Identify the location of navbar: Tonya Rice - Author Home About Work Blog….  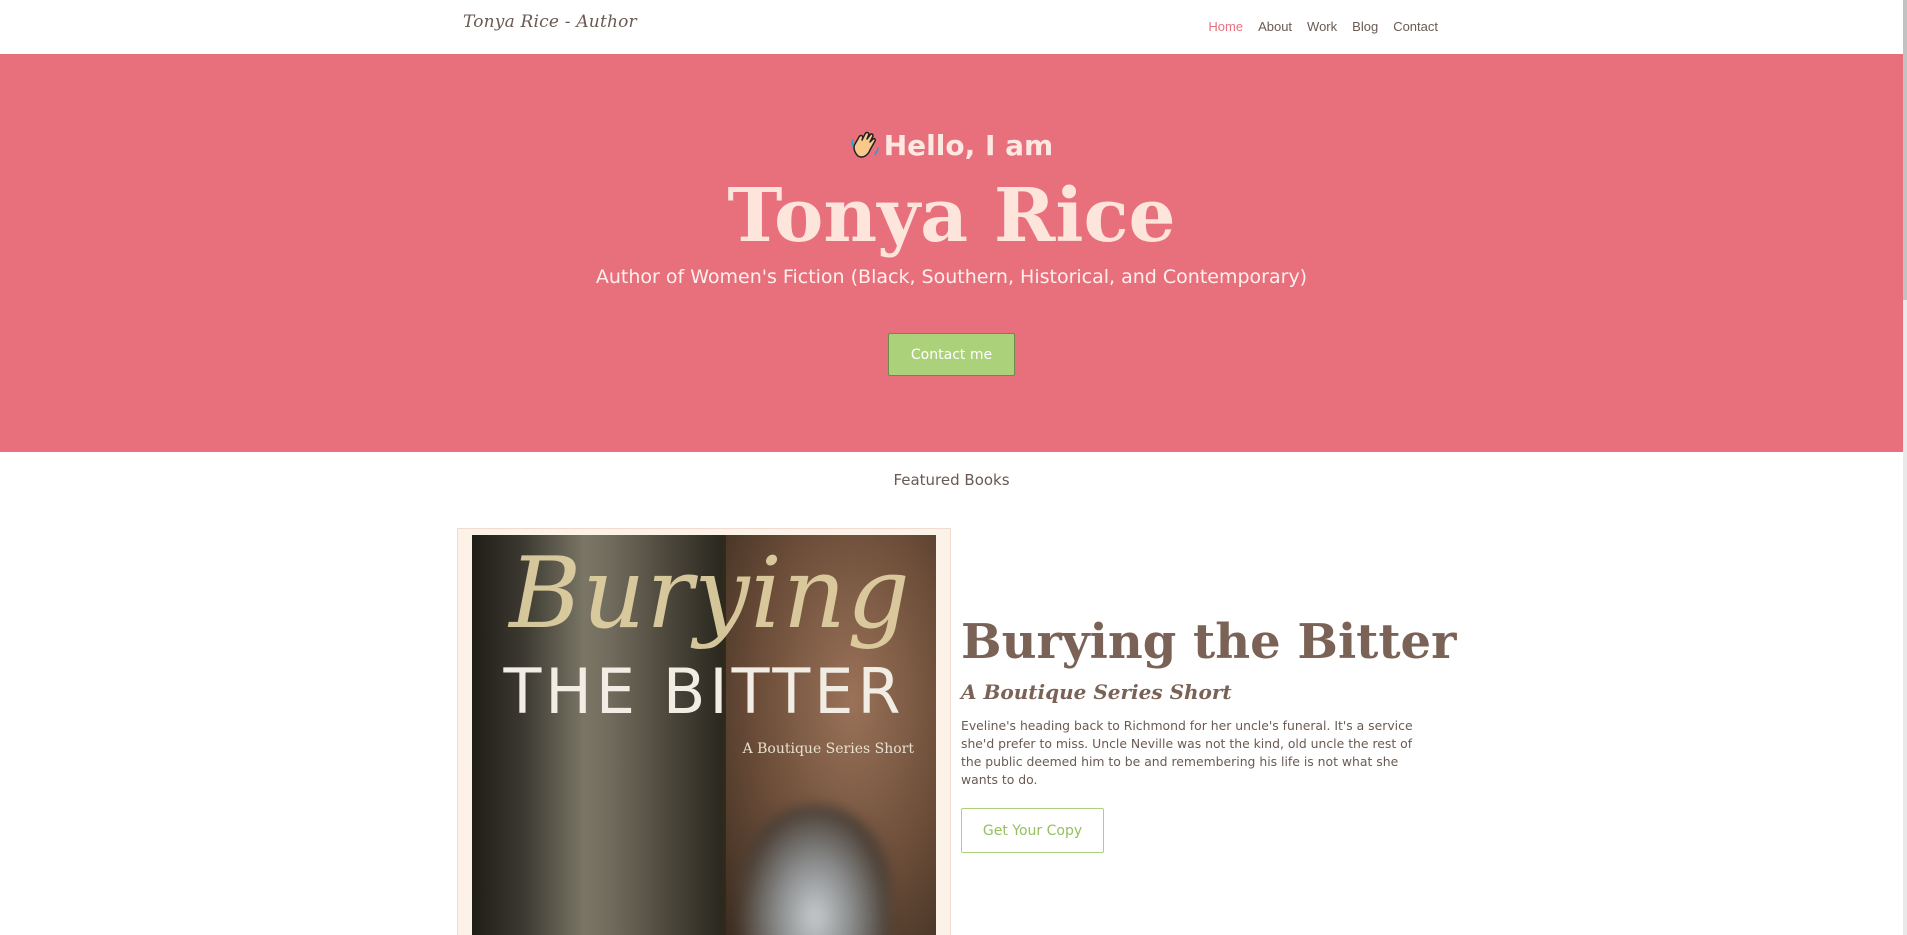
(951, 27).